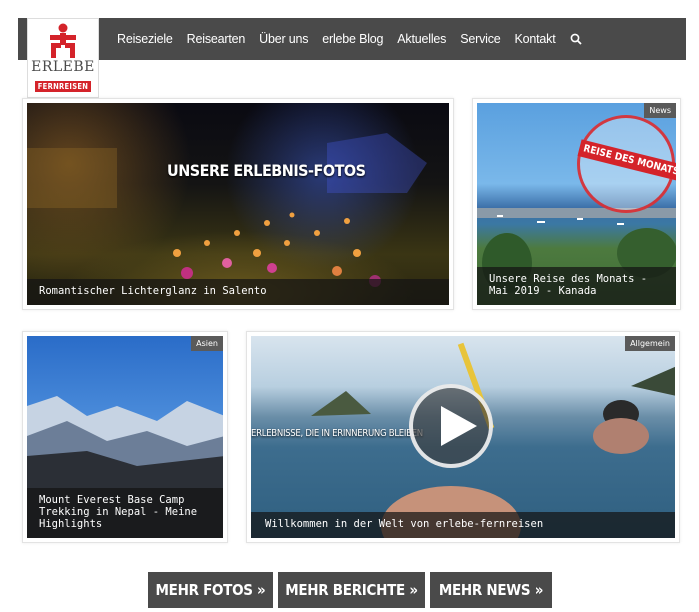 The width and height of the screenshot is (699, 612). I want to click on logo-tagline: FERNREISEN, so click(63, 86).